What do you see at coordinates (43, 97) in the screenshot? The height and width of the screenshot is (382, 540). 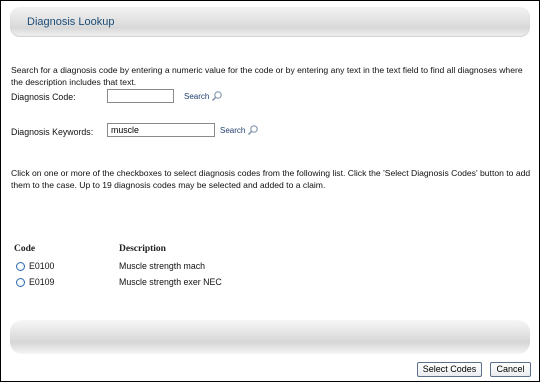 I see `diagnosis-code-label: Diagnosis Code:` at bounding box center [43, 97].